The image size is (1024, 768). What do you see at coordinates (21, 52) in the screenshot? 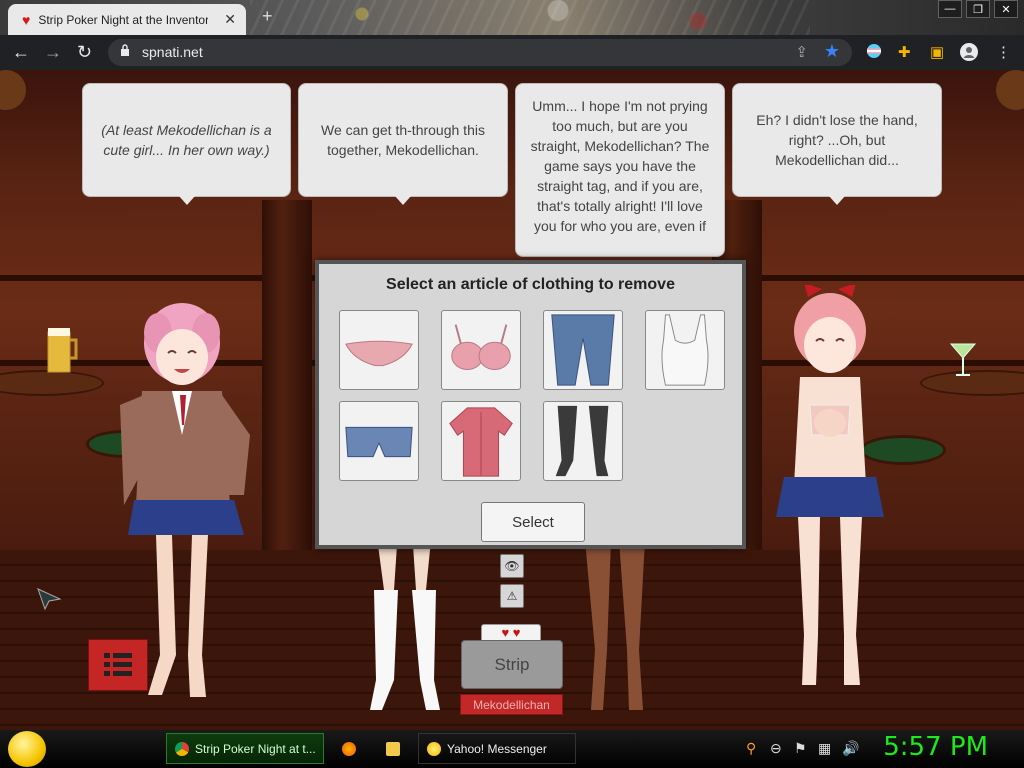
I see `back-arrow-icon: ←` at bounding box center [21, 52].